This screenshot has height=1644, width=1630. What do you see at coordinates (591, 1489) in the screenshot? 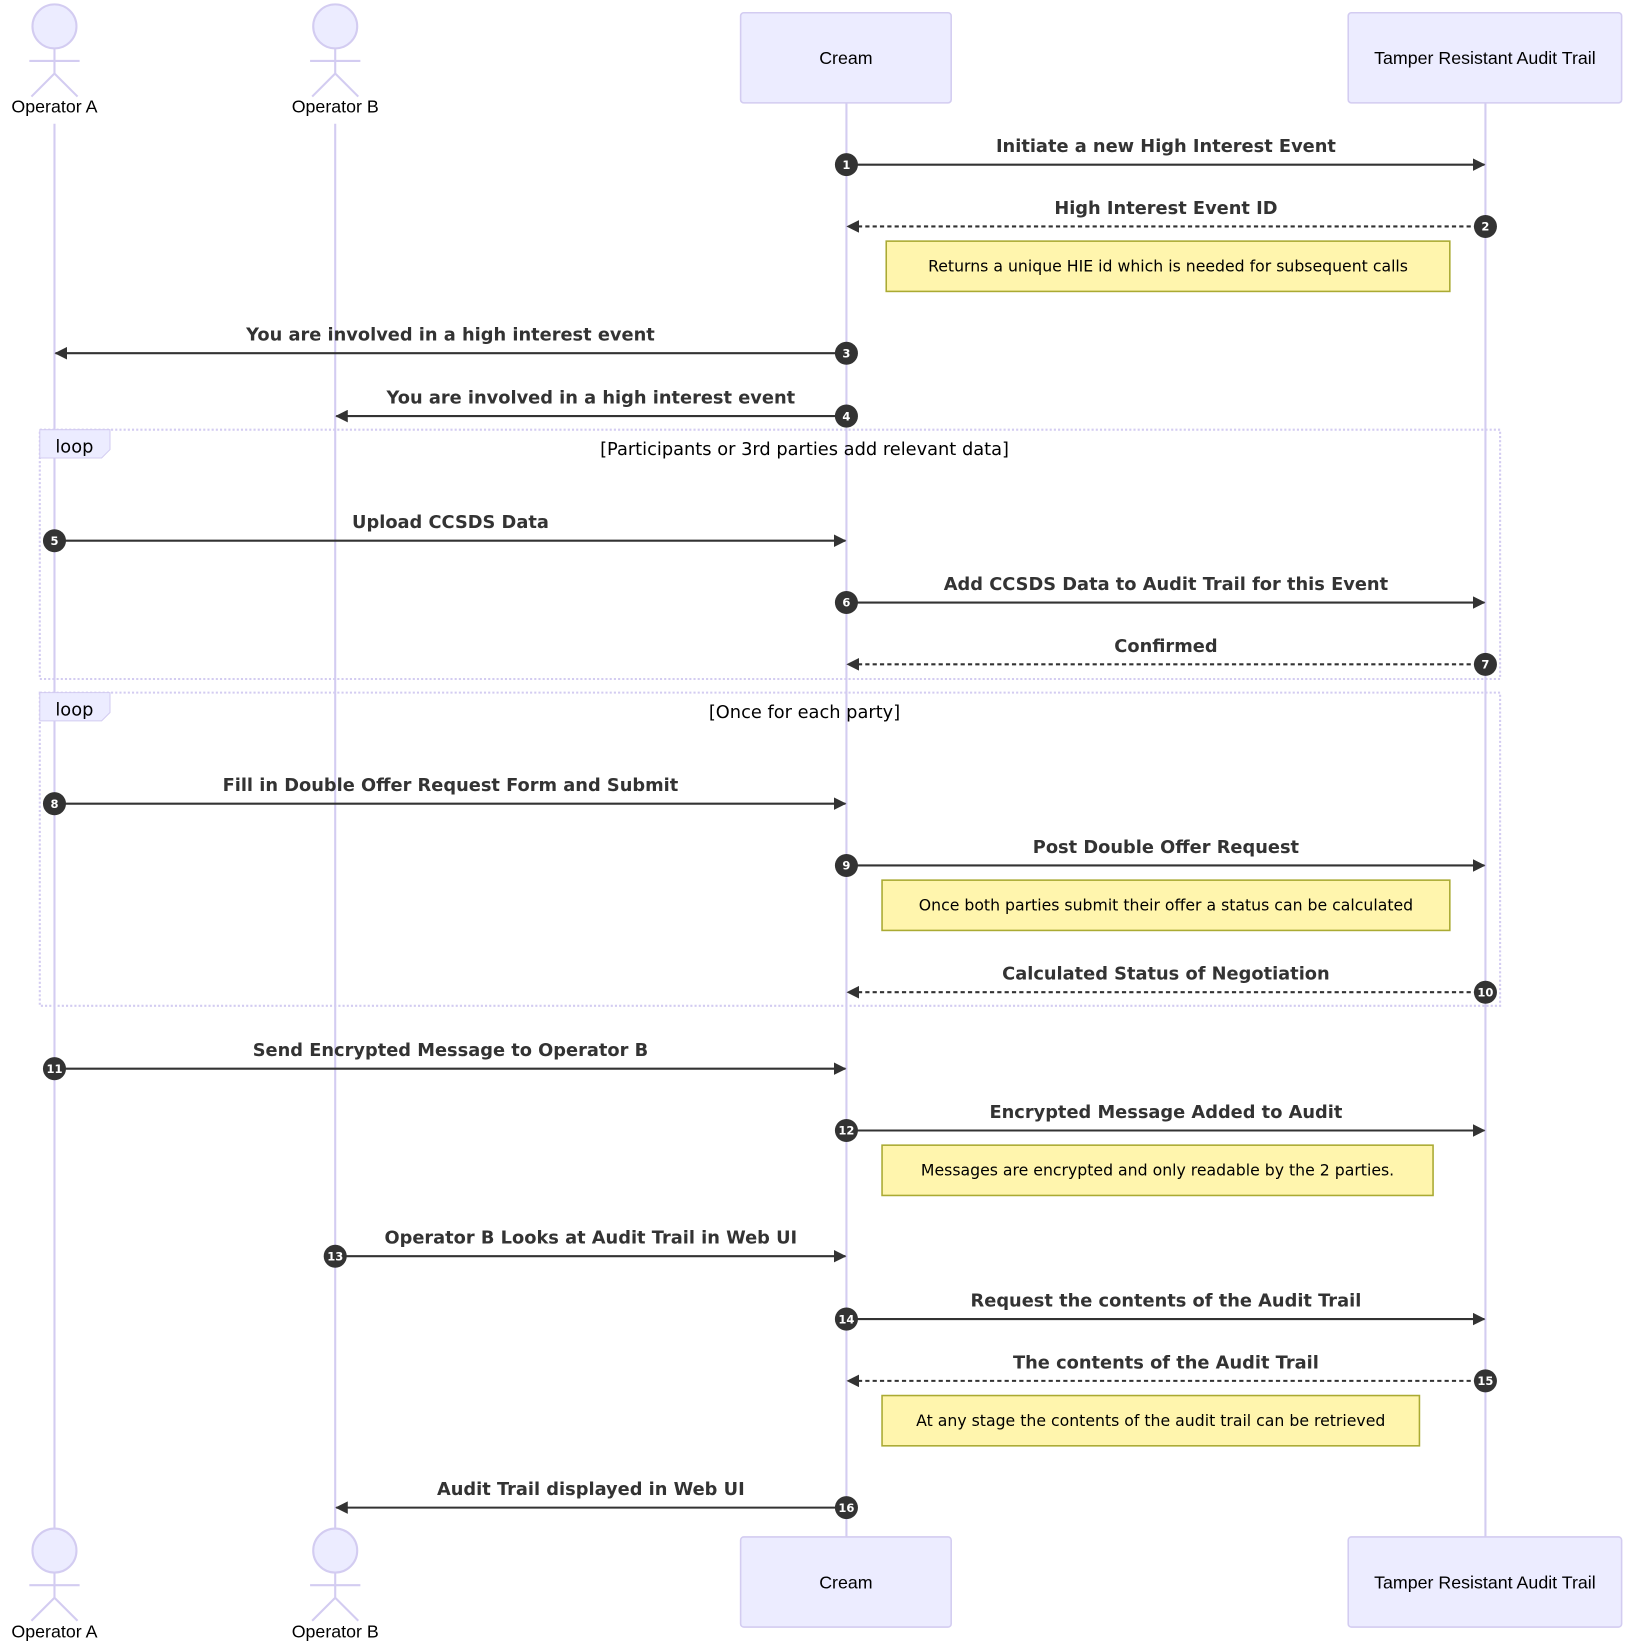
I see `message-label: Audit Trail displayed in Web UI` at bounding box center [591, 1489].